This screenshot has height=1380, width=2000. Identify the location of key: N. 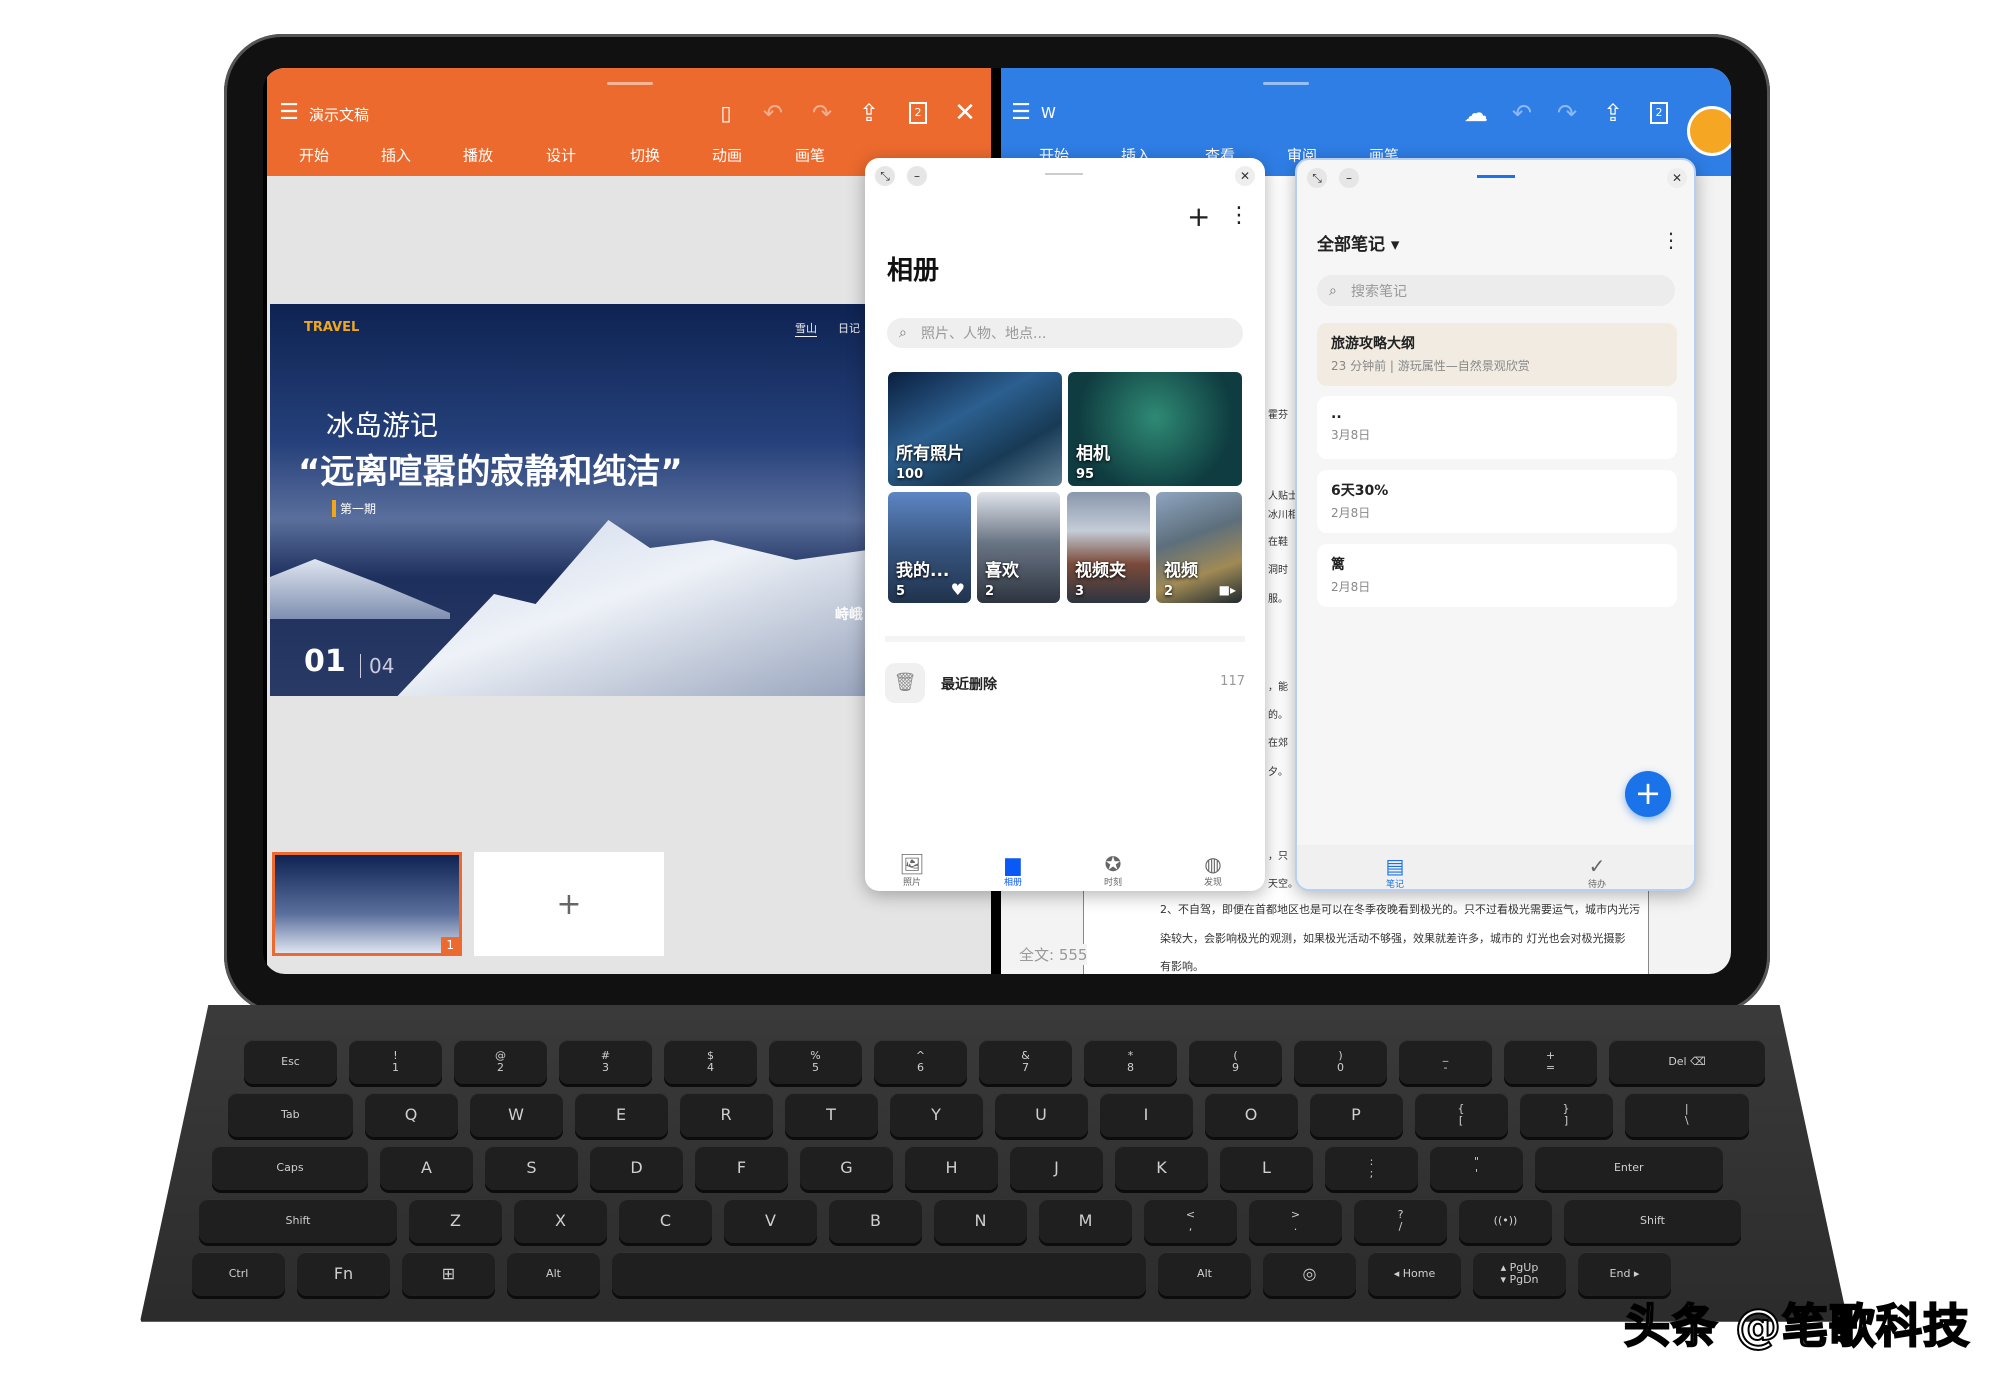
(980, 1221).